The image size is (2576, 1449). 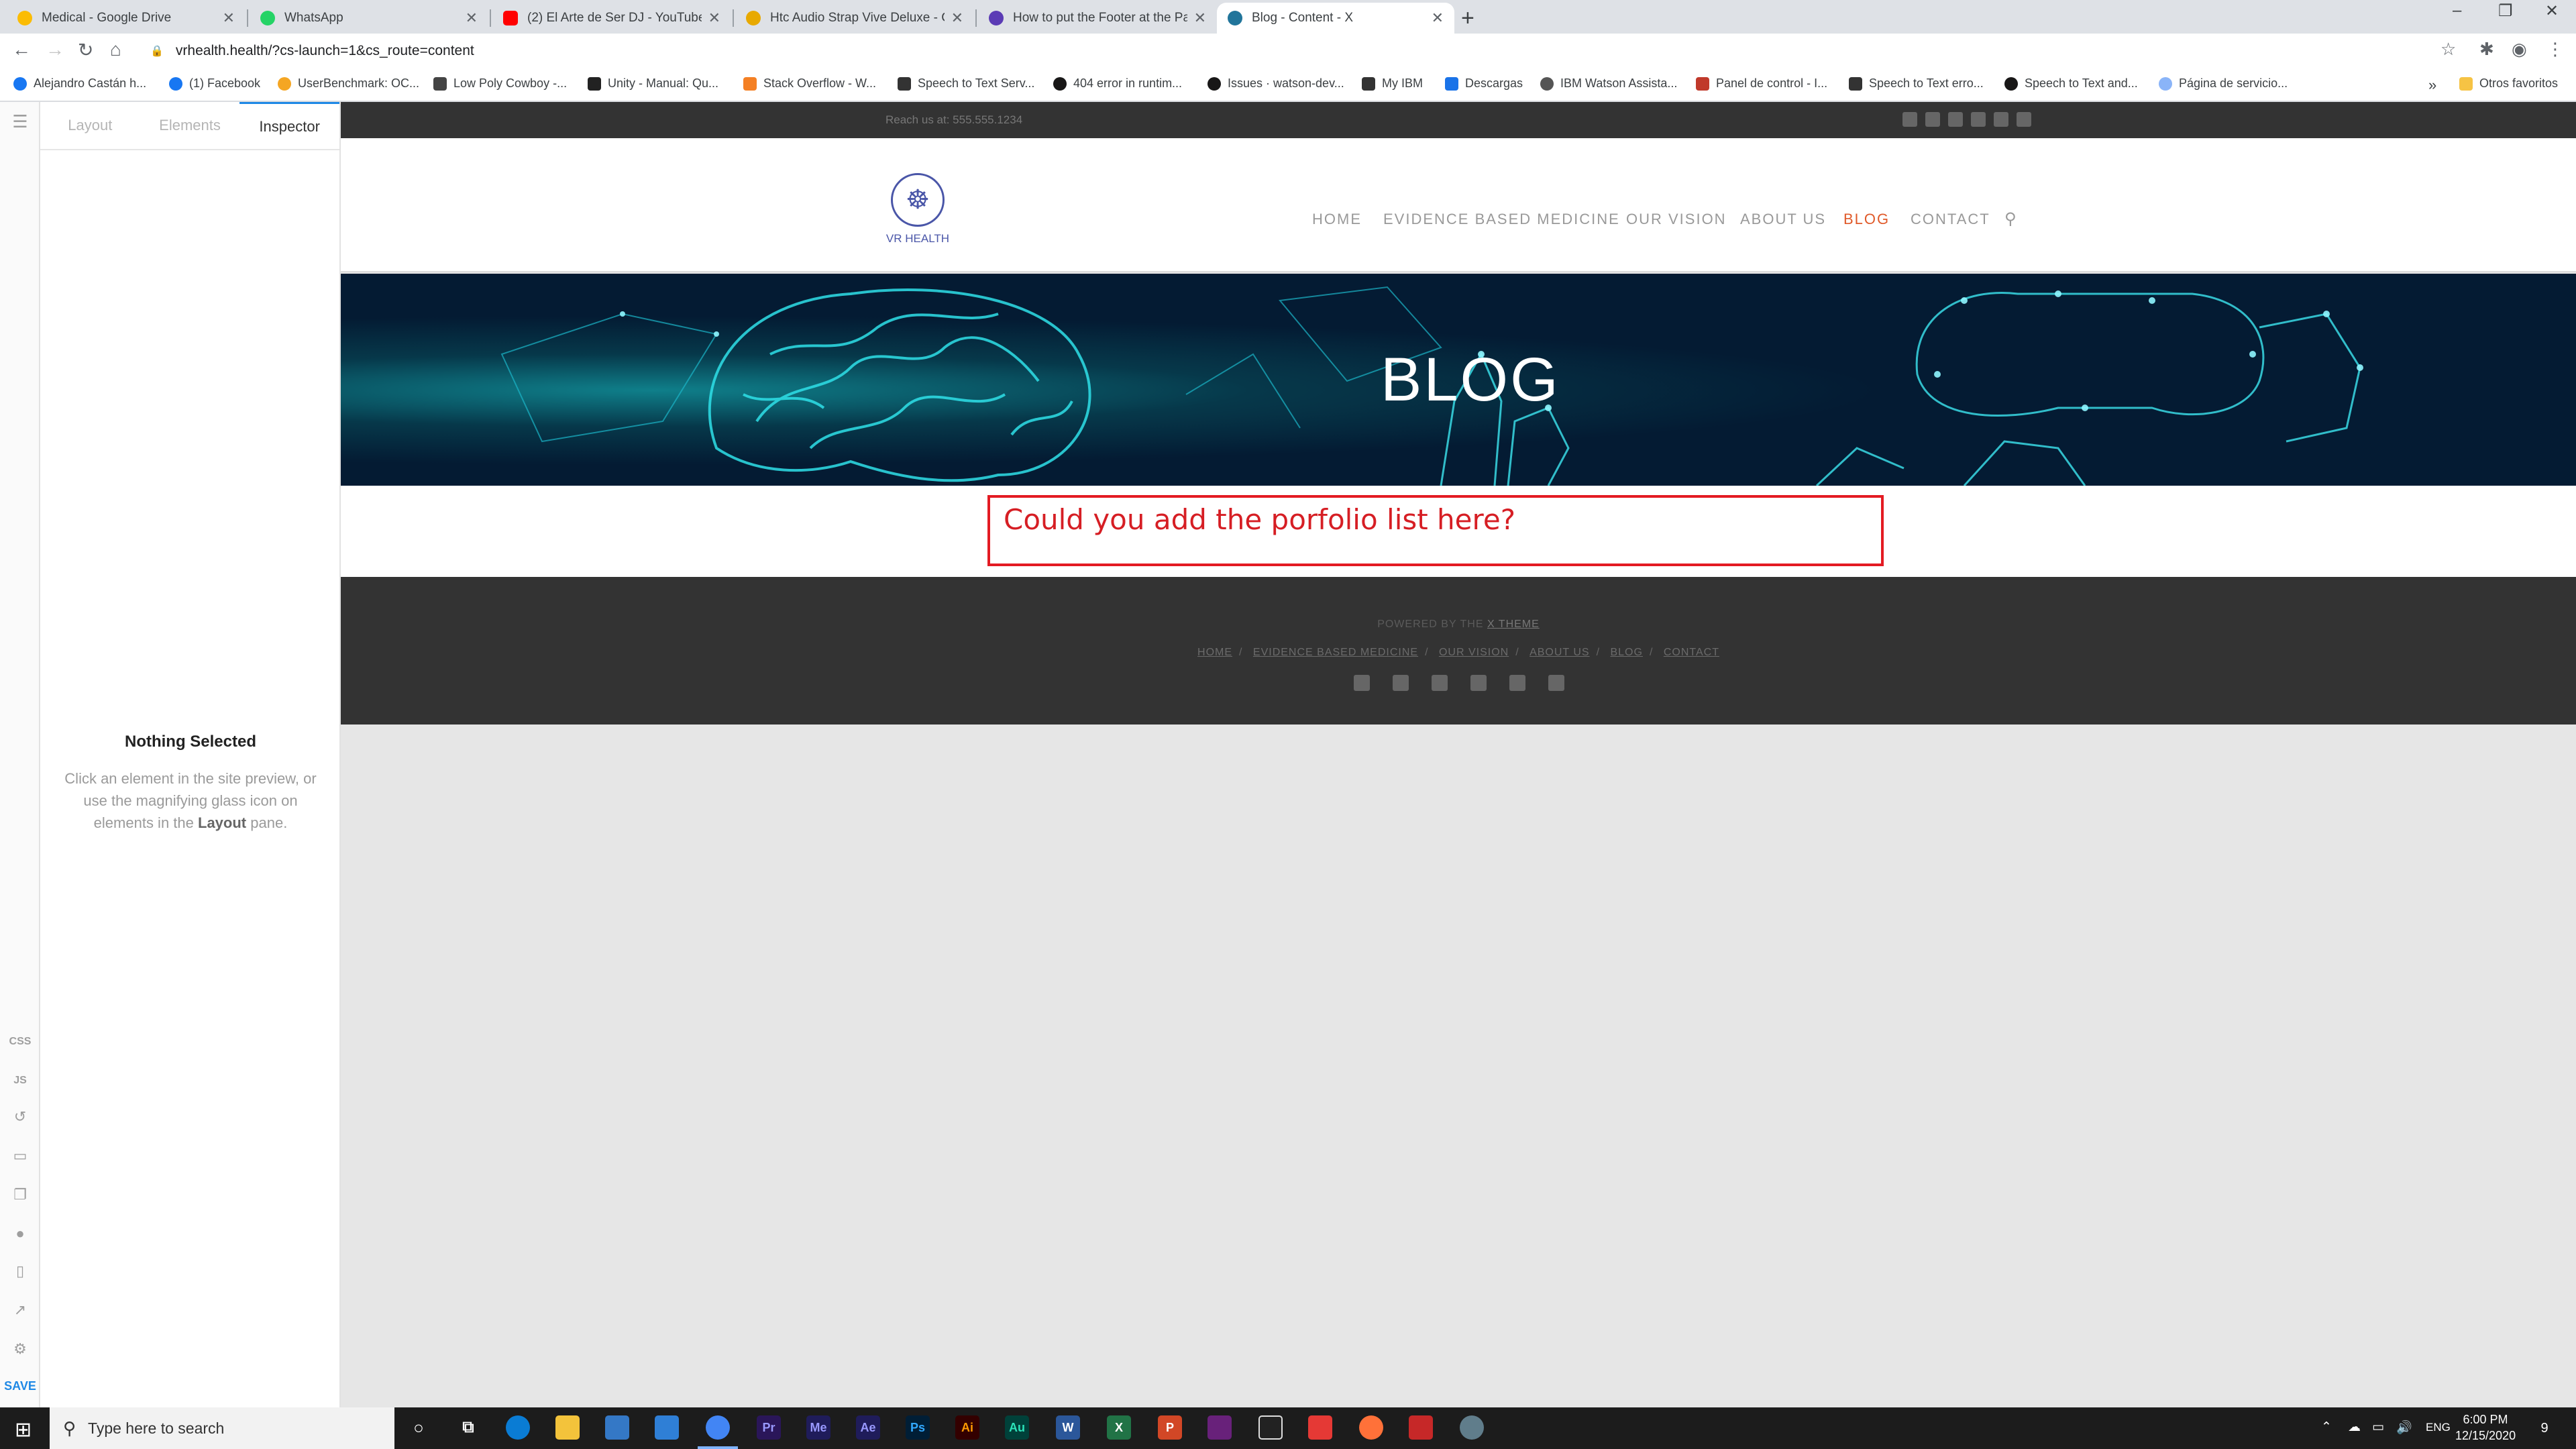 What do you see at coordinates (518, 1427) in the screenshot?
I see `edge-icon` at bounding box center [518, 1427].